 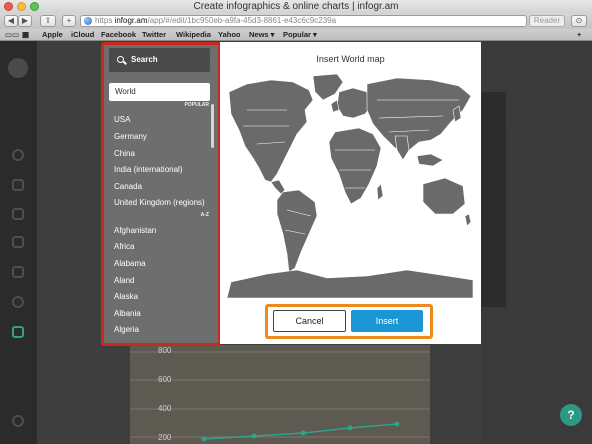 I want to click on info-icon, so click(x=18, y=421).